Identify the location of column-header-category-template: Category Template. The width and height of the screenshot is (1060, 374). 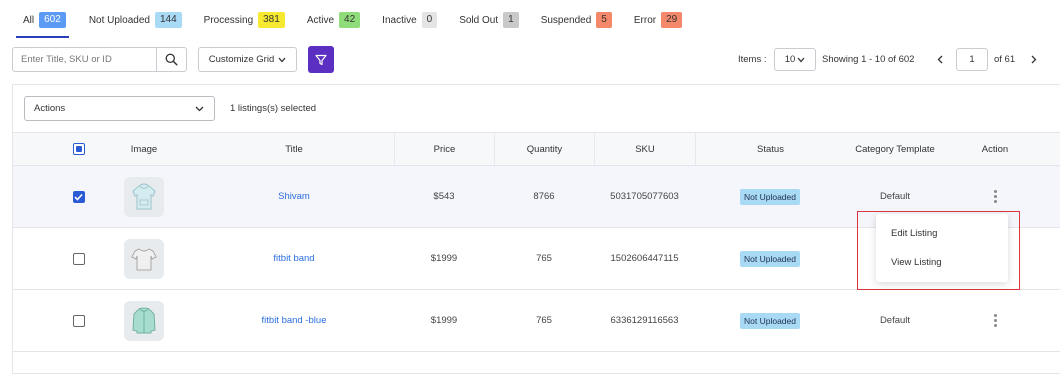
(895, 149).